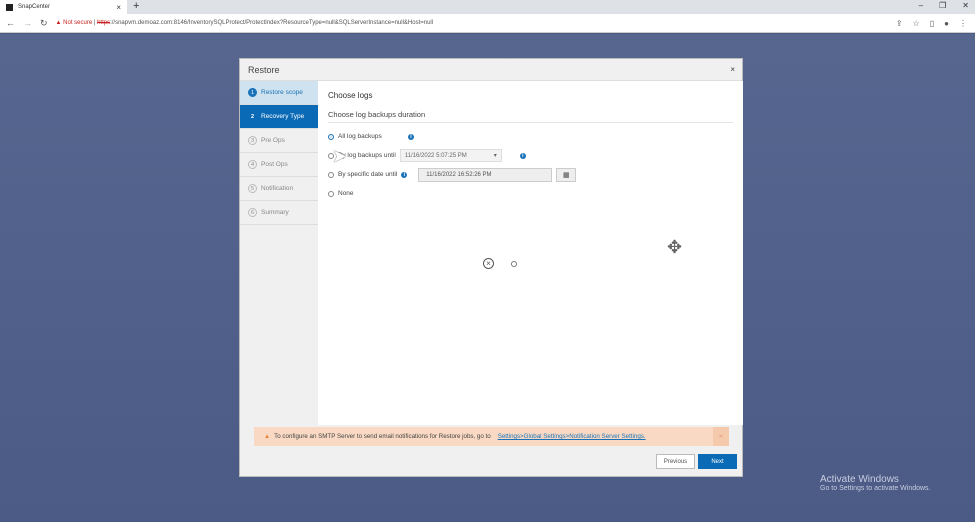 This screenshot has height=522, width=975. Describe the element at coordinates (350, 95) in the screenshot. I see `section-heading: Choose logs` at that location.